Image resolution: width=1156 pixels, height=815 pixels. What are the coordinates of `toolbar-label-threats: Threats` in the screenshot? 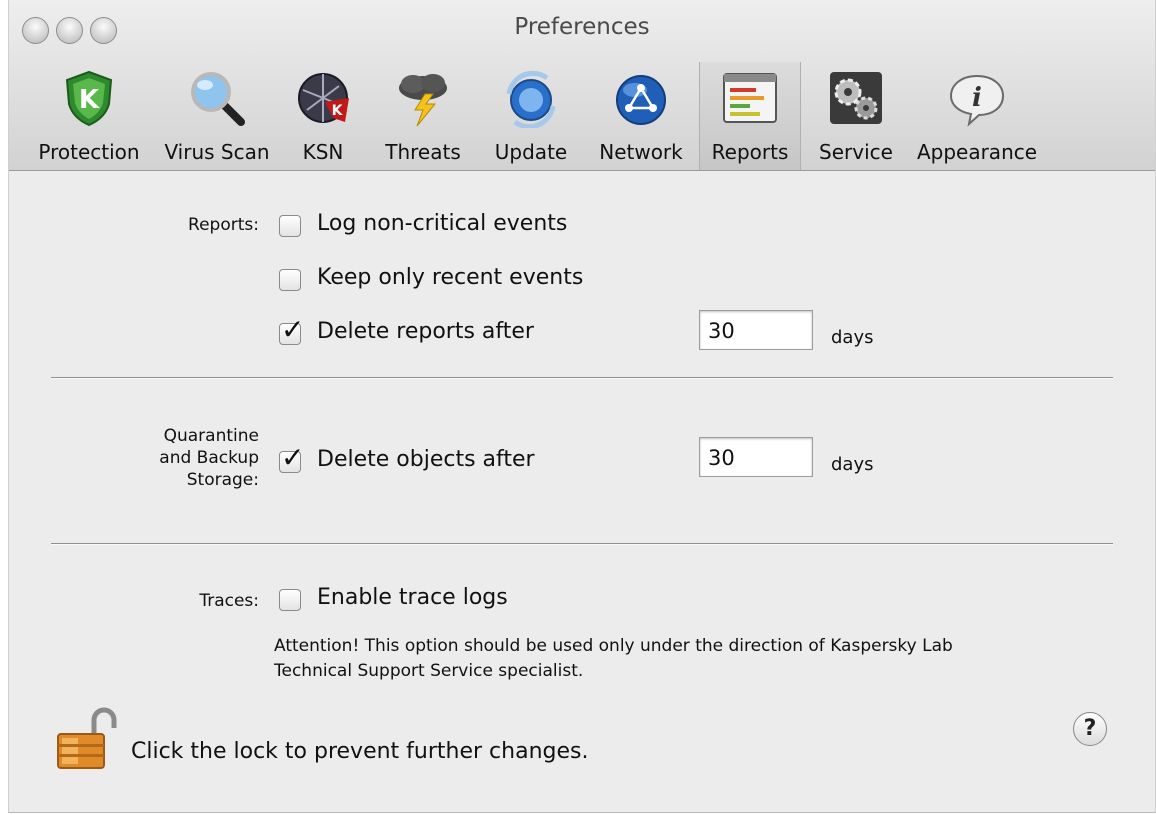 It's located at (423, 152).